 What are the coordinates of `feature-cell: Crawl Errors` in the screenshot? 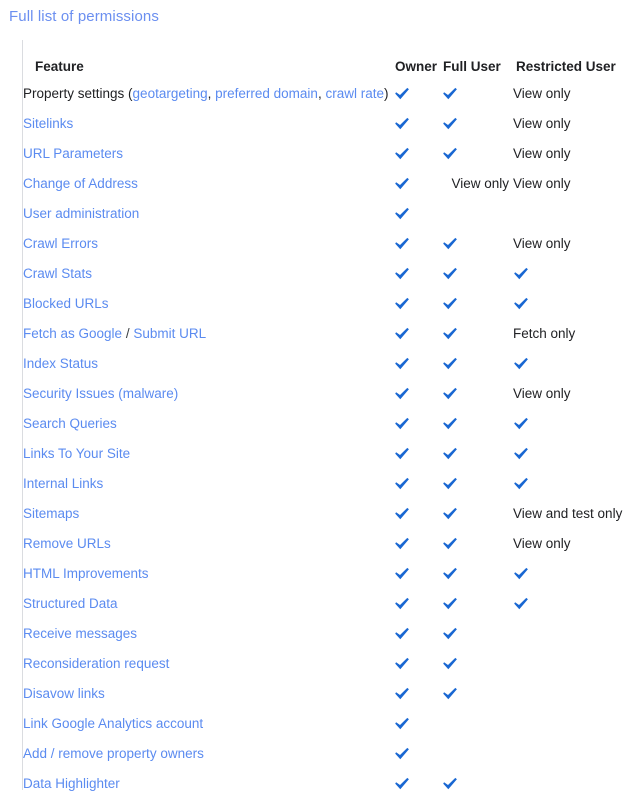 It's located at (208, 243).